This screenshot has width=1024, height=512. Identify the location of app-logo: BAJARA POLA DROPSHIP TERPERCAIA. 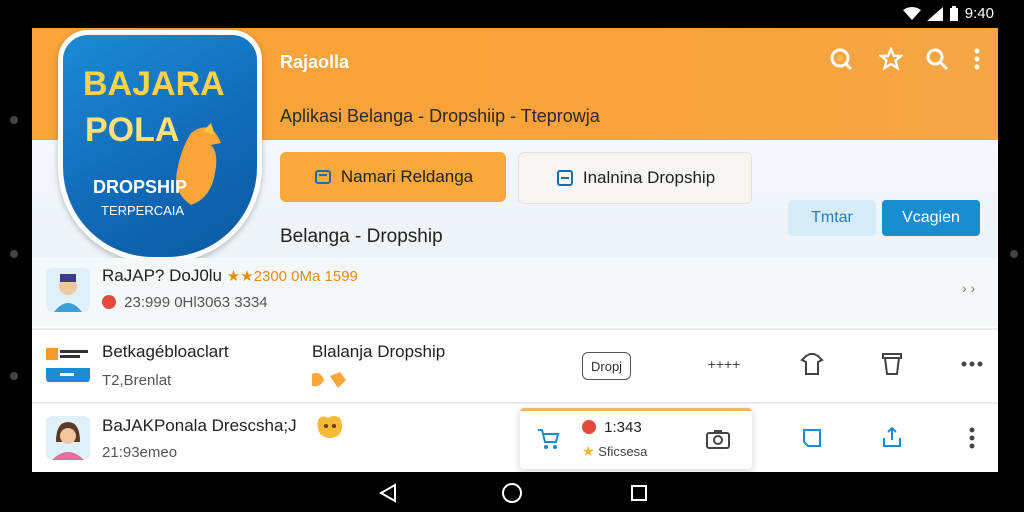
(160, 146).